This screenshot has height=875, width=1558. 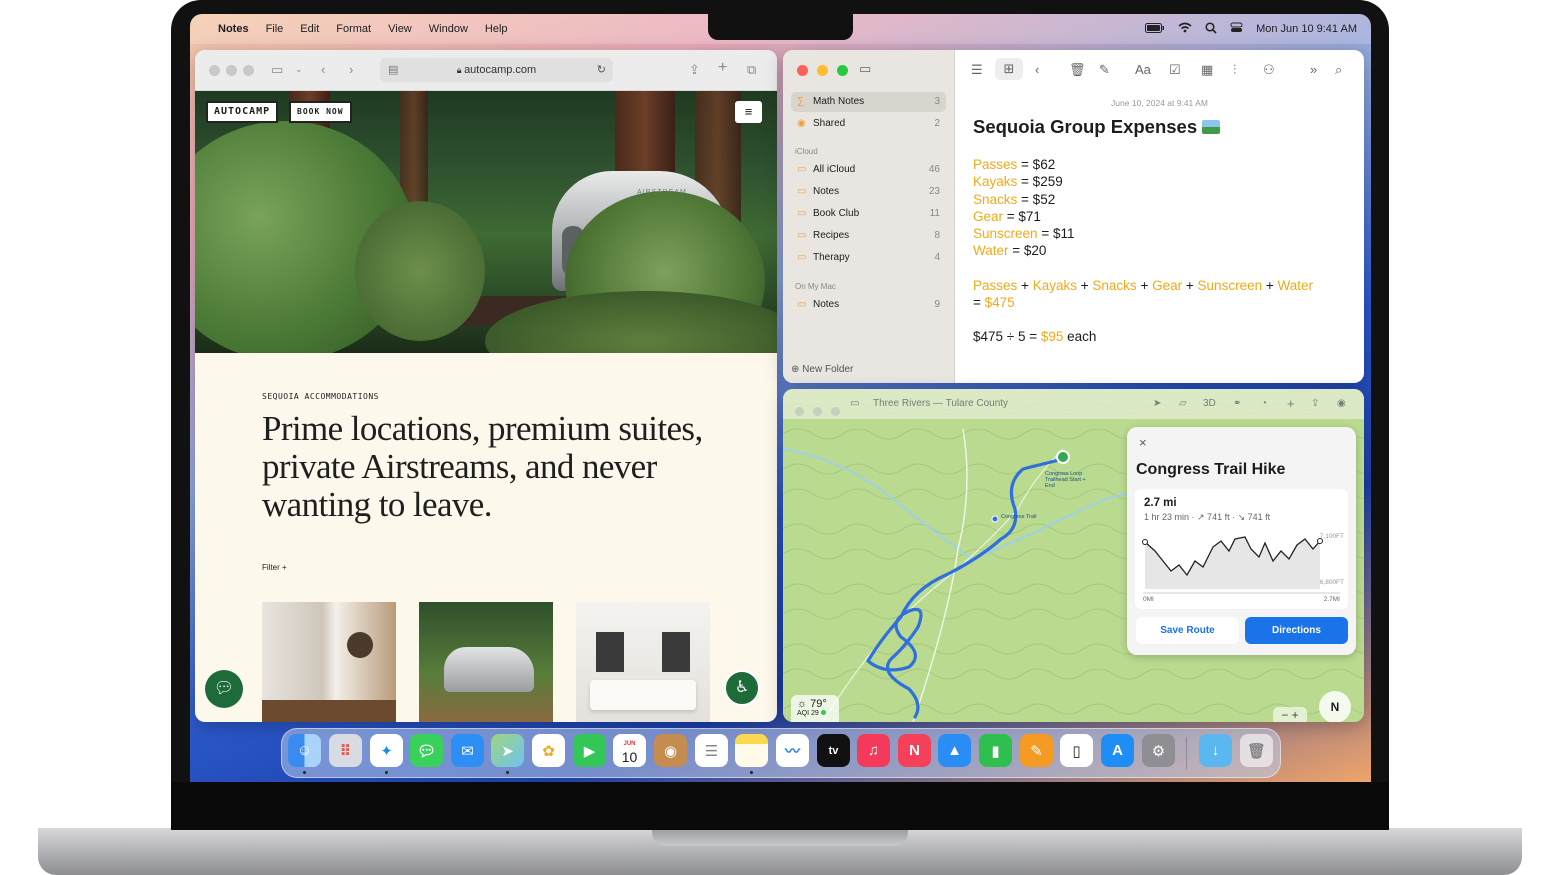 What do you see at coordinates (722, 68) in the screenshot?
I see `new-tab-icon: +` at bounding box center [722, 68].